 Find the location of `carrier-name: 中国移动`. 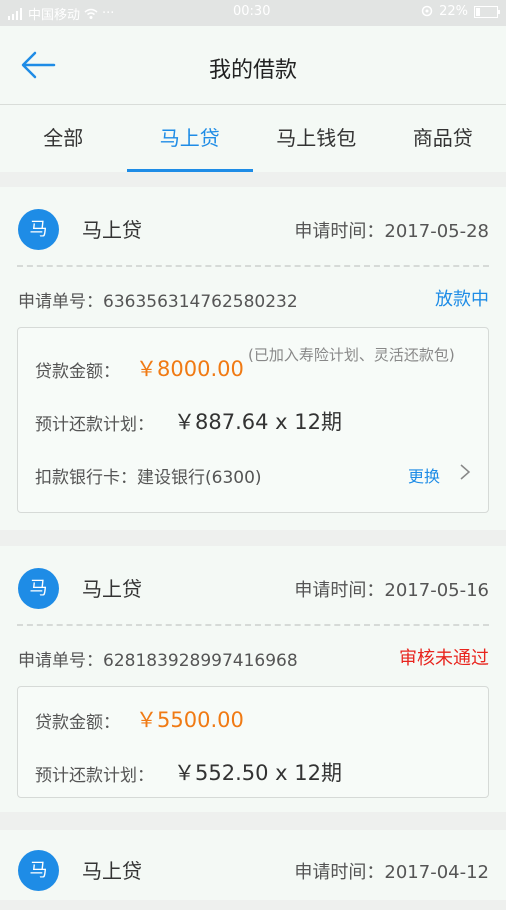

carrier-name: 中国移动 is located at coordinates (54, 13).